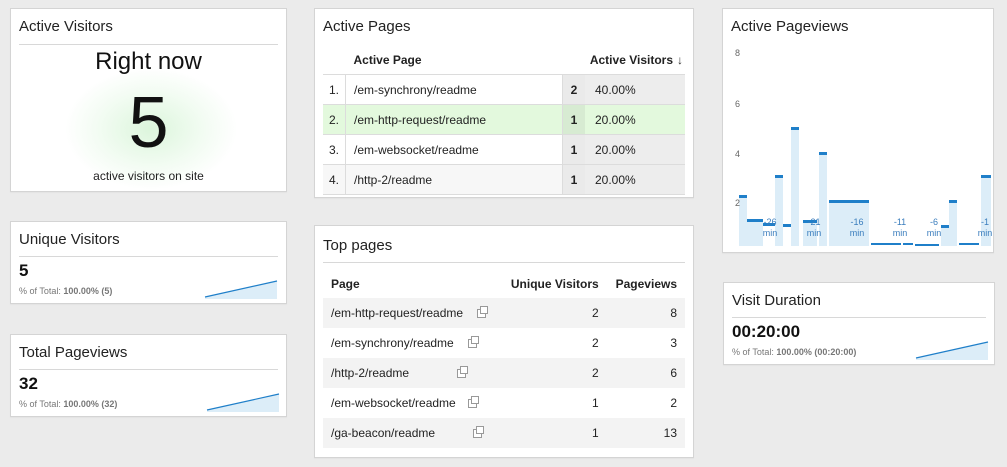  What do you see at coordinates (68, 404) in the screenshot?
I see `total-pageviews-sub: % of Total: 100.00% (32)` at bounding box center [68, 404].